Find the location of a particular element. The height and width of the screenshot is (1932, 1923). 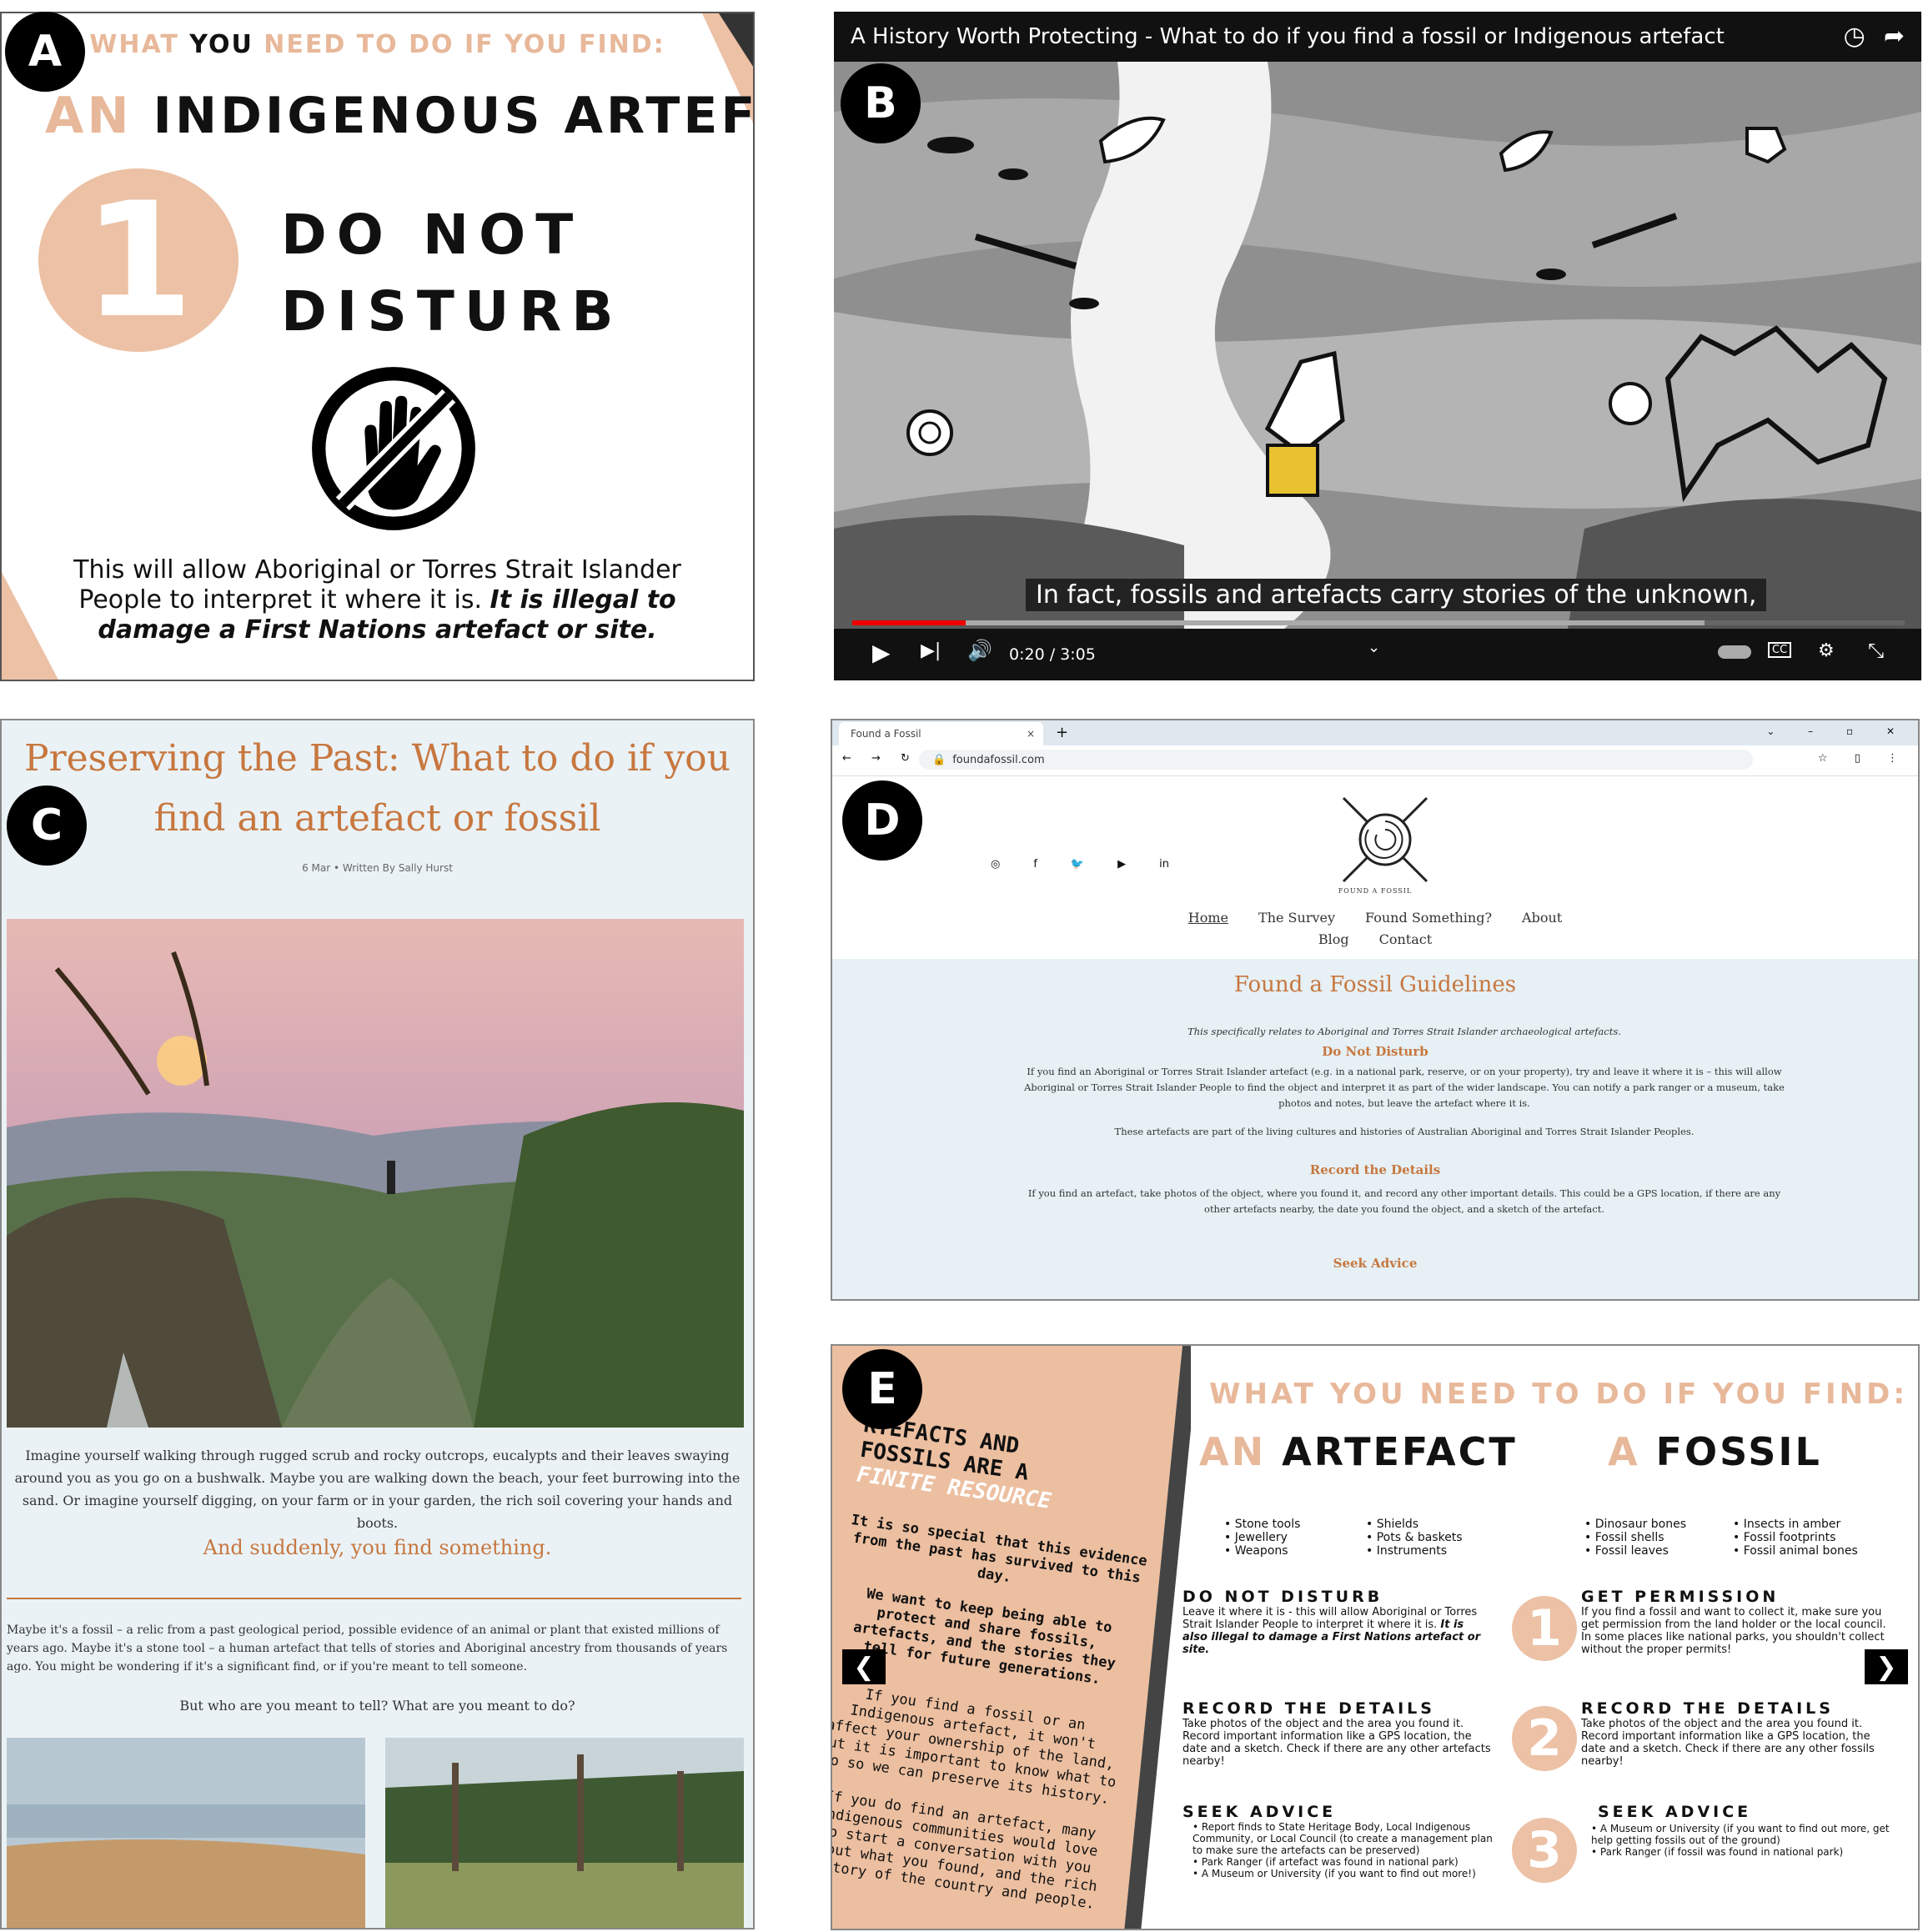

browser-actions: ☆ ▯ ⋮ is located at coordinates (1864, 759).